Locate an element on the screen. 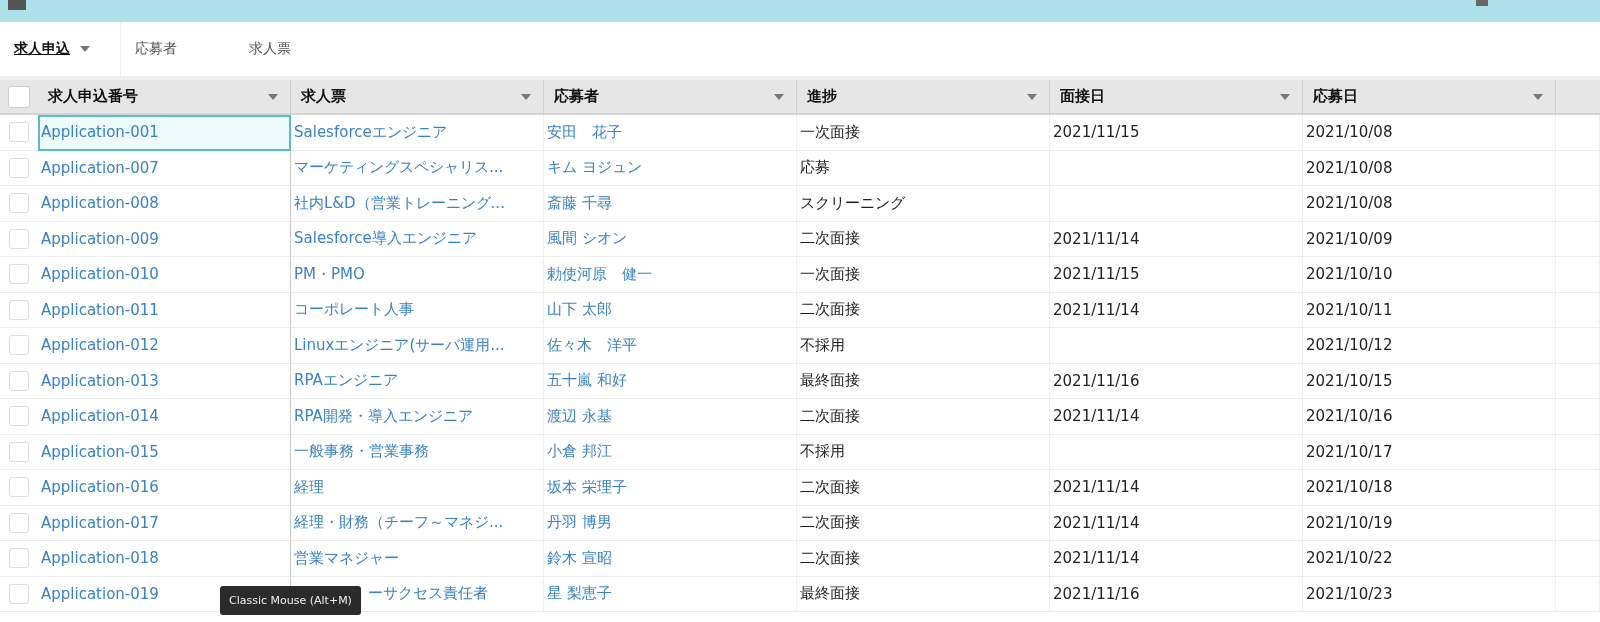 The height and width of the screenshot is (622, 1600). link-cell: Application-012 is located at coordinates (164, 346).